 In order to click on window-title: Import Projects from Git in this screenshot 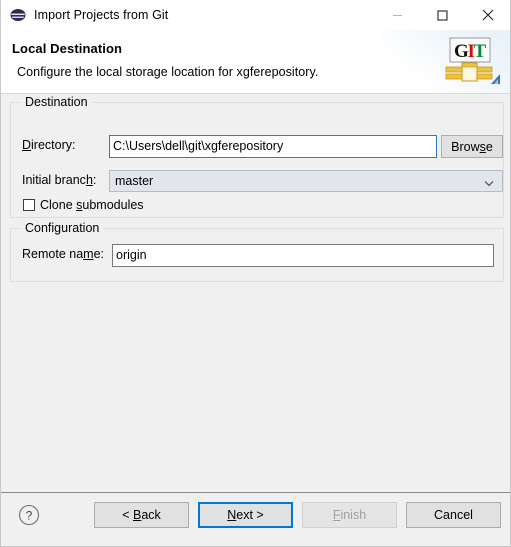, I will do `click(101, 15)`.